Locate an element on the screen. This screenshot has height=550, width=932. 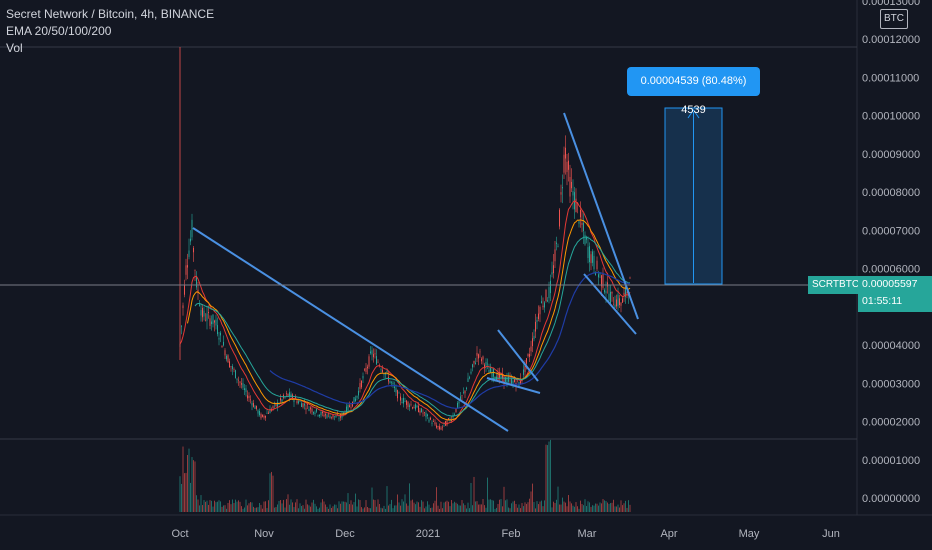
symbol-title: Secret Network / Bitcoin, 4h, BINANCE is located at coordinates (110, 14).